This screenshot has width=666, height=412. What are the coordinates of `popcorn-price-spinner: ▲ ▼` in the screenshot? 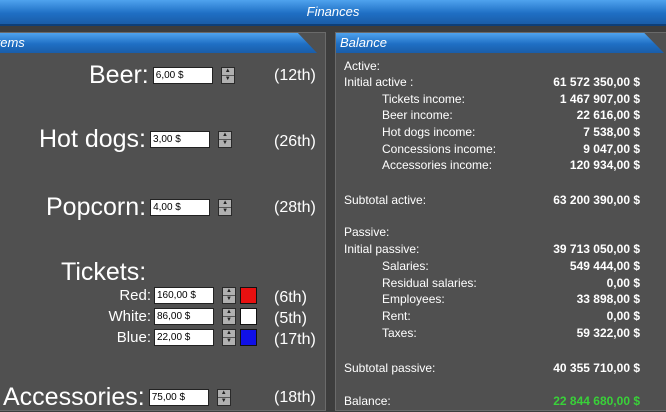 It's located at (225, 207).